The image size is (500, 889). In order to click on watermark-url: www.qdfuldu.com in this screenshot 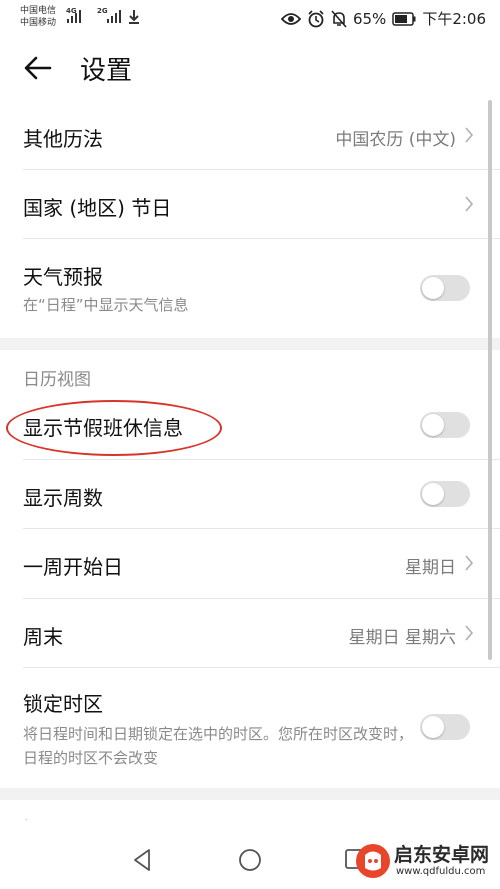, I will do `click(441, 871)`.